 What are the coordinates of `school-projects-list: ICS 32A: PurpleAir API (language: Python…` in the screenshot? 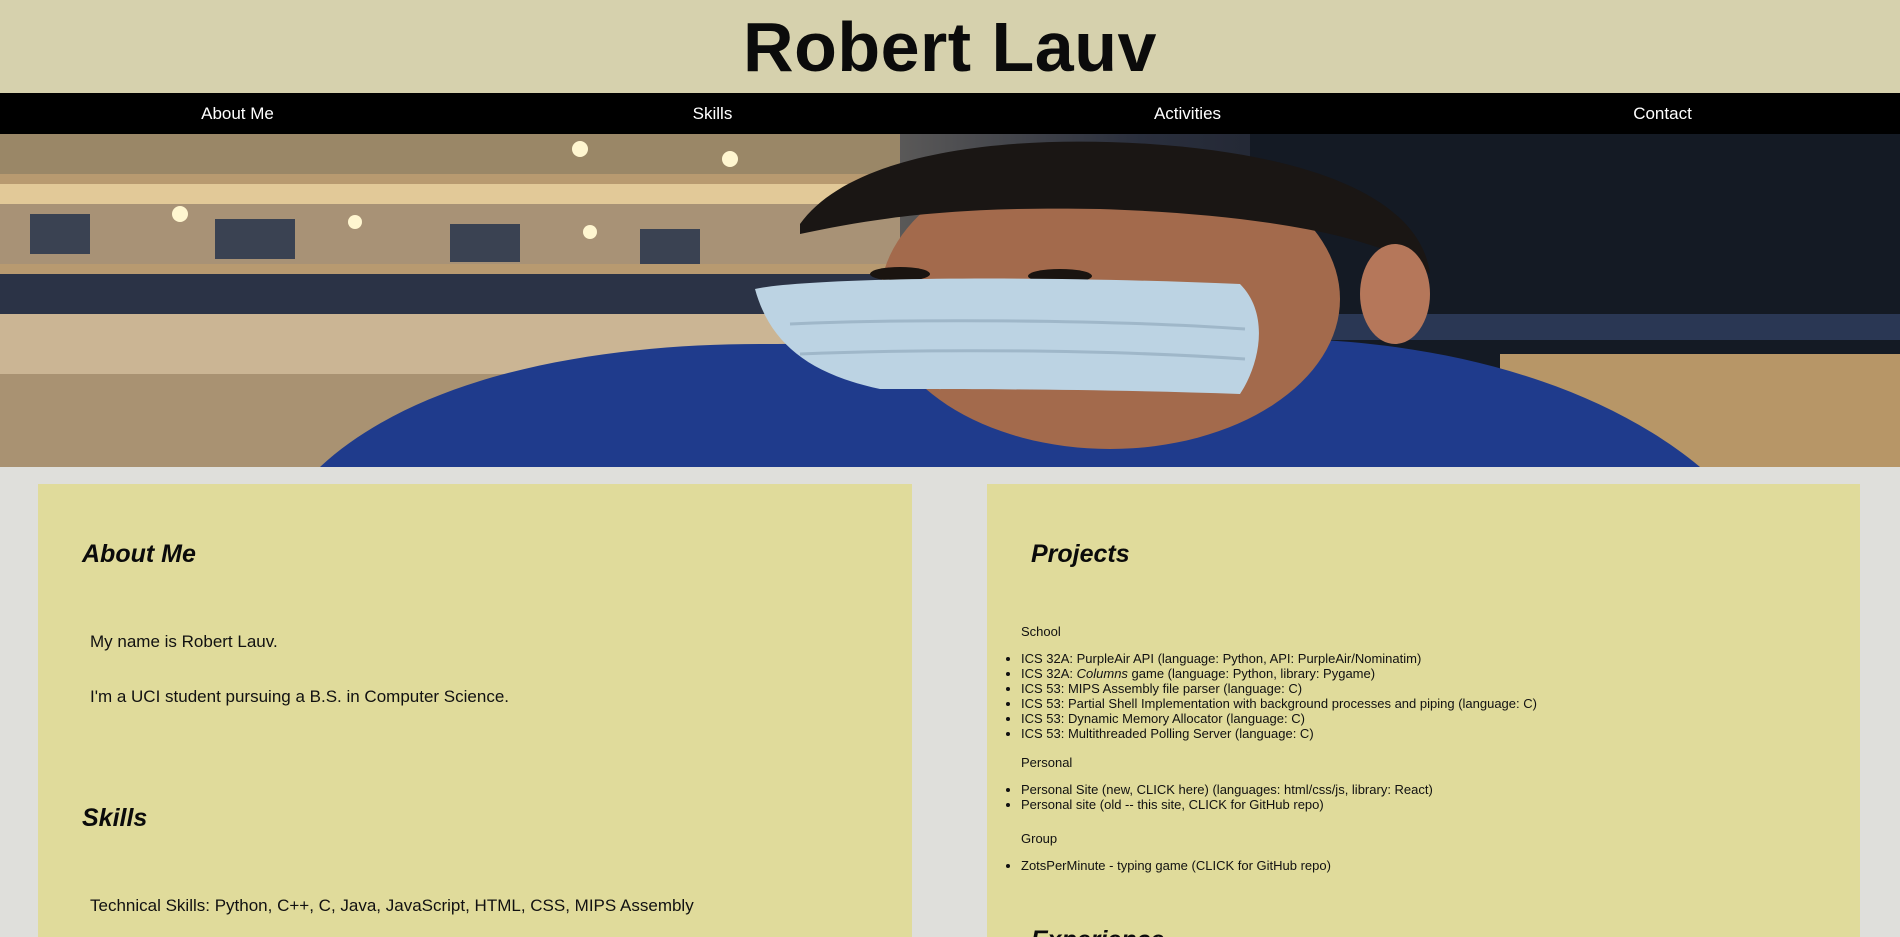 It's located at (1262, 696).